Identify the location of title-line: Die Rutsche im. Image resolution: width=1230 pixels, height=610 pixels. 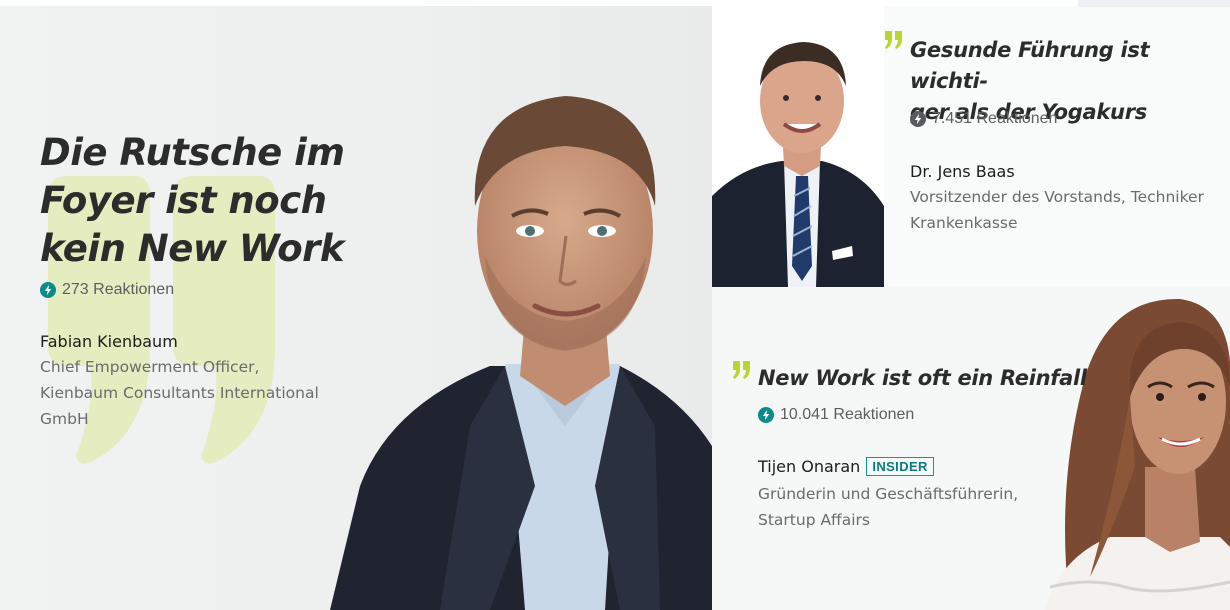
(192, 152).